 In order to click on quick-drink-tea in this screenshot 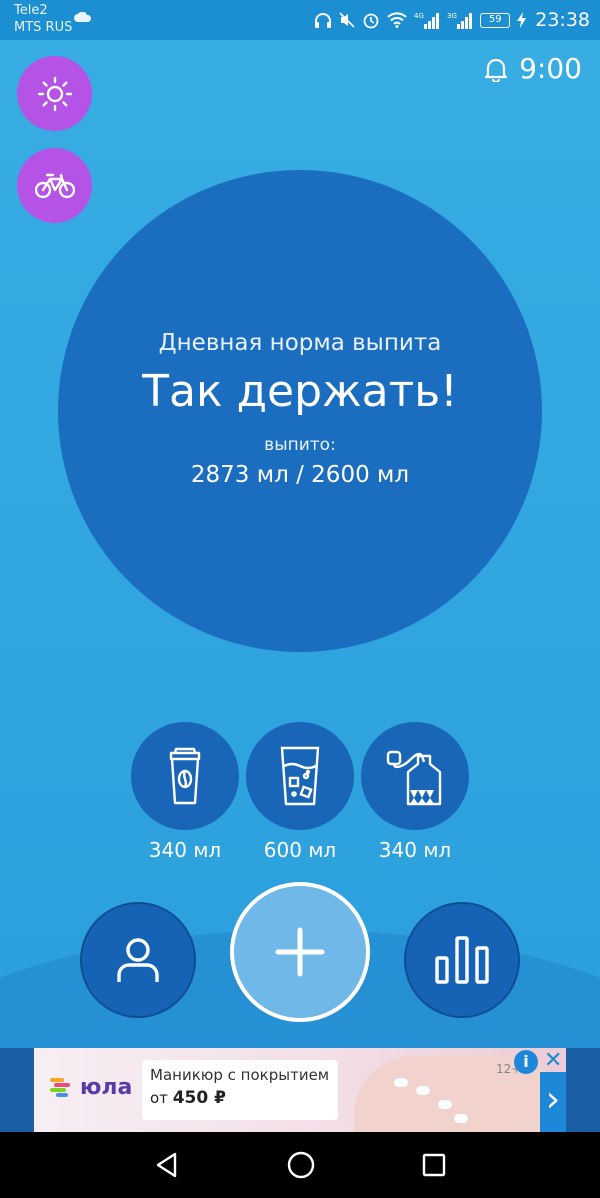, I will do `click(415, 776)`.